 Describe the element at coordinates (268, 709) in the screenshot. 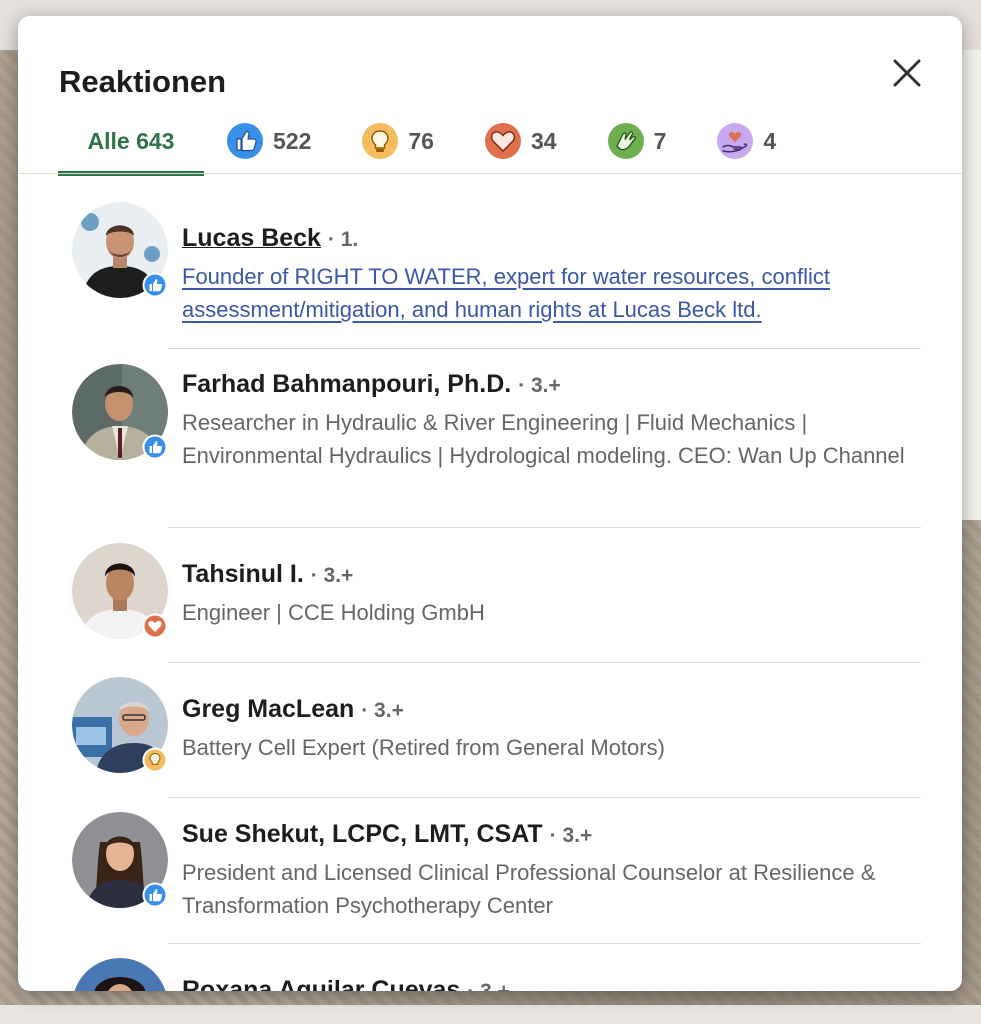

I see `reactor-name: Greg MacLean` at that location.